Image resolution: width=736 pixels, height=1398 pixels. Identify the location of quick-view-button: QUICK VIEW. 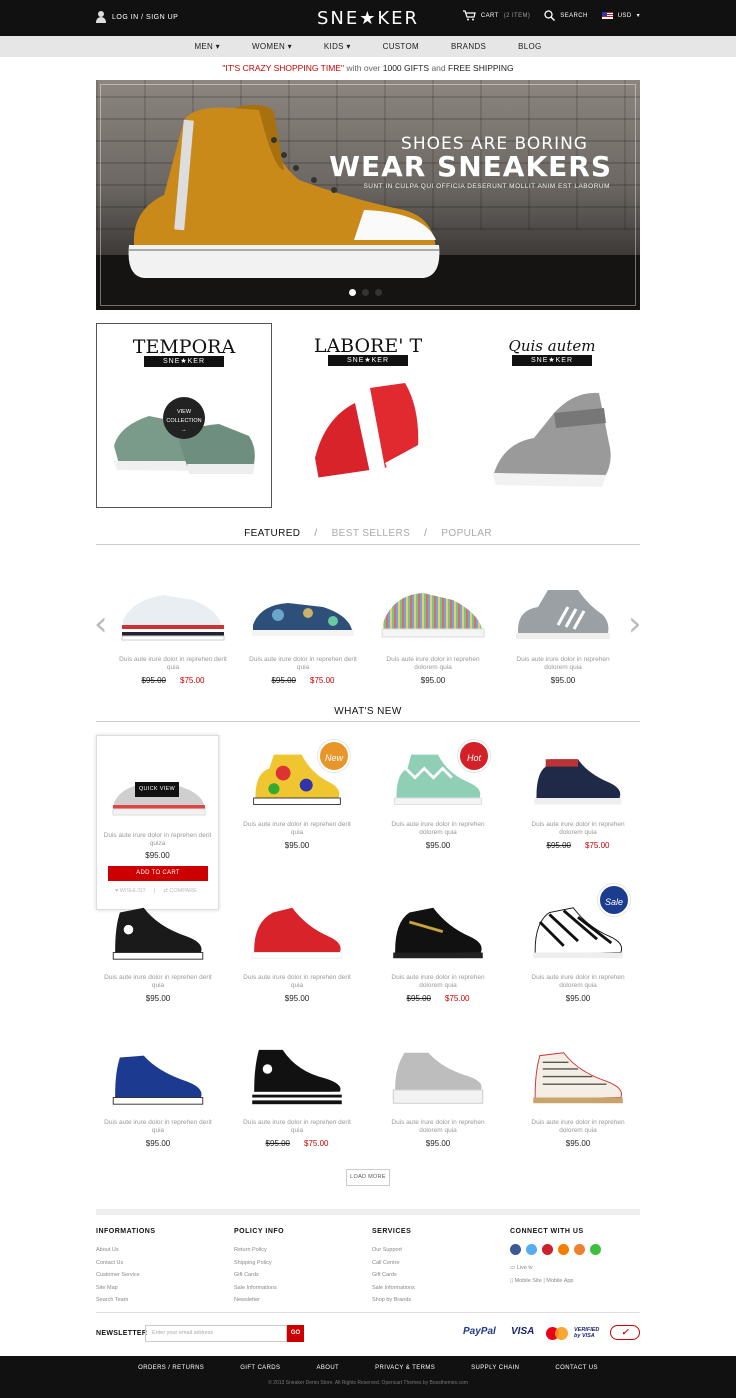
(157, 789).